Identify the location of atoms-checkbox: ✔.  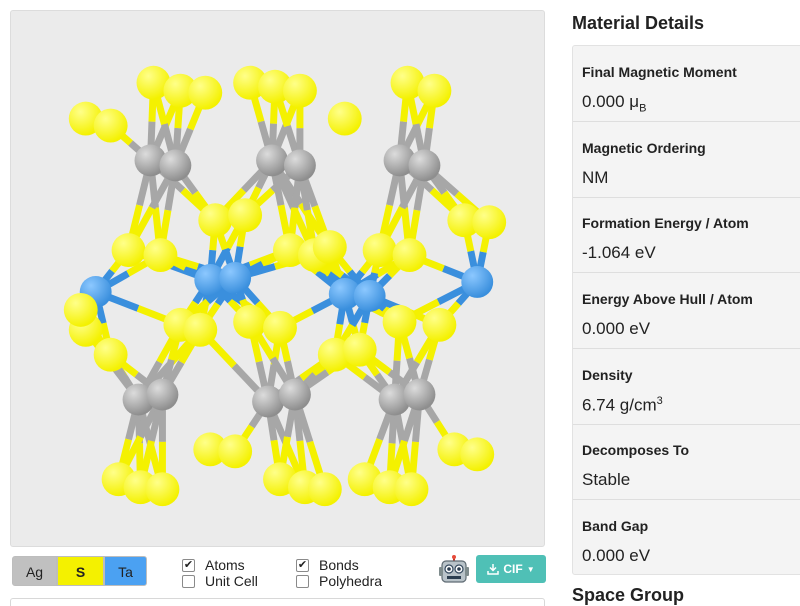
(188, 565).